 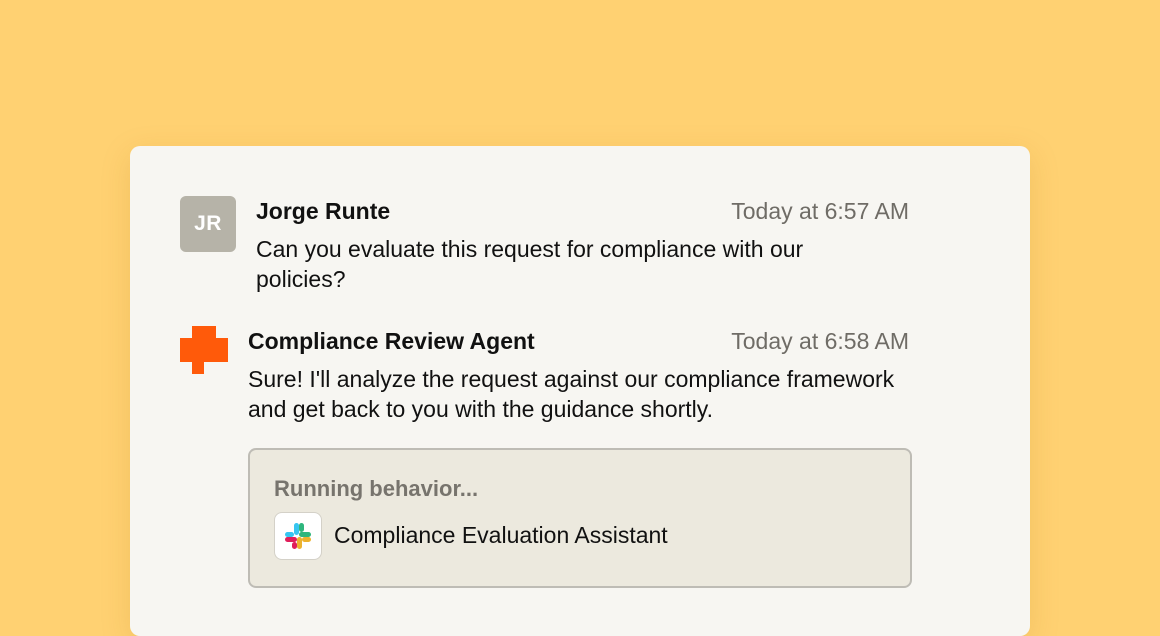 I want to click on behavior-name: Compliance Evaluation Assistant, so click(x=501, y=535).